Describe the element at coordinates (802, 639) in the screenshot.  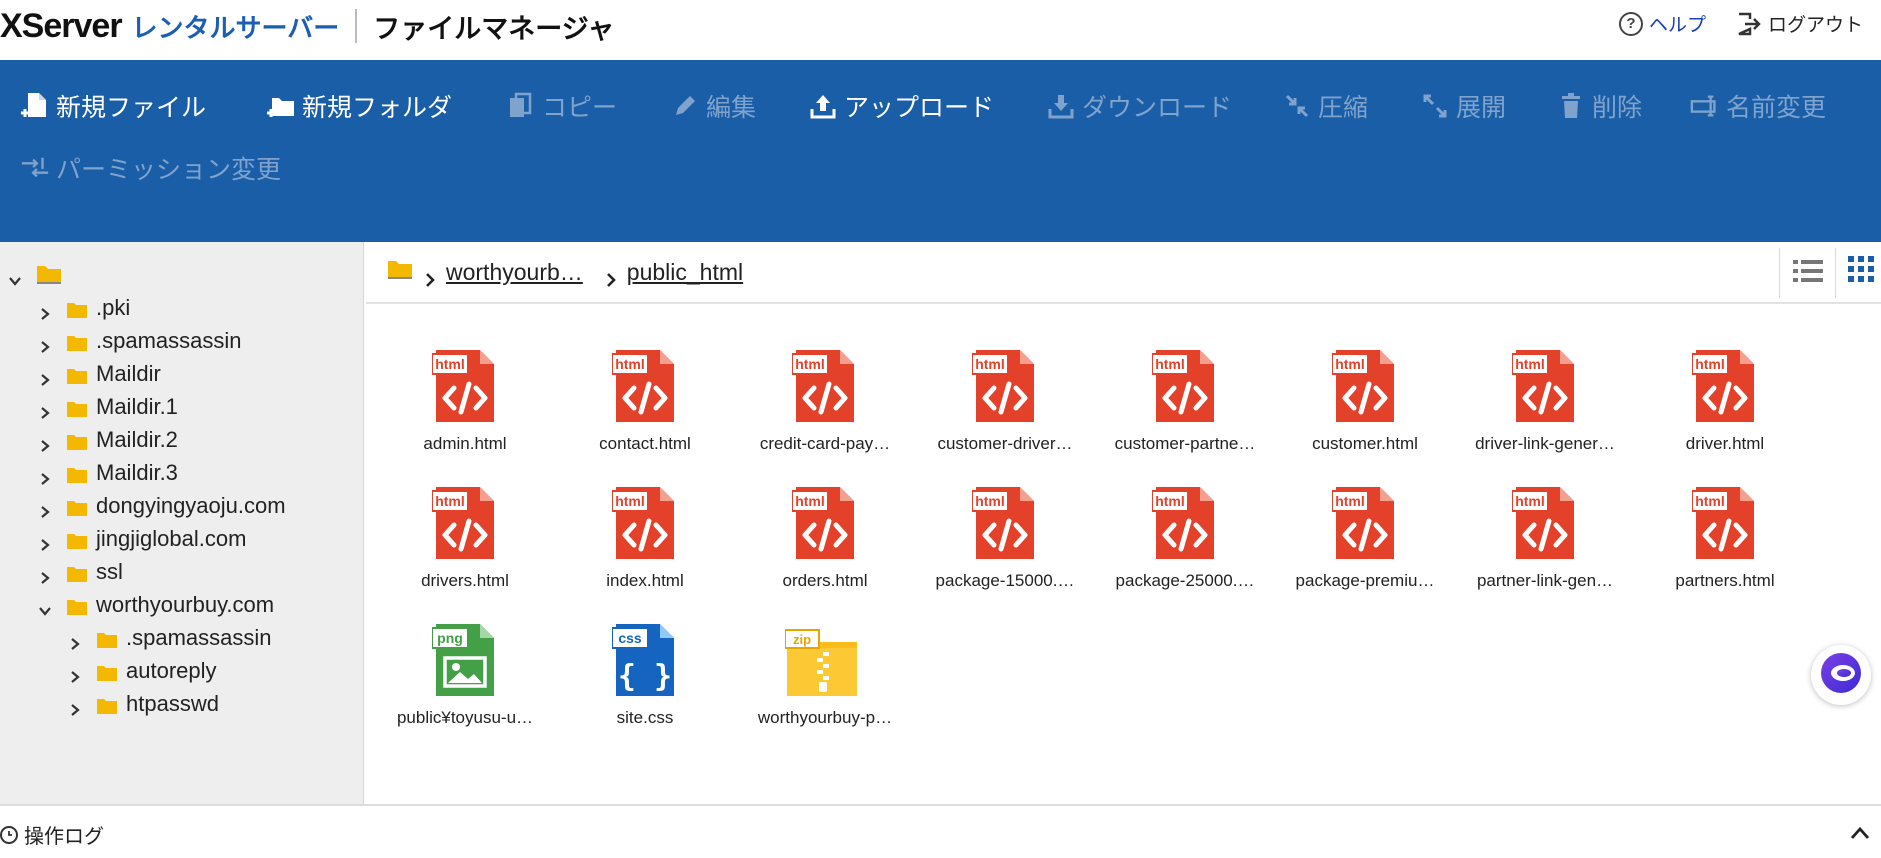
I see `svg-text: zip` at that location.